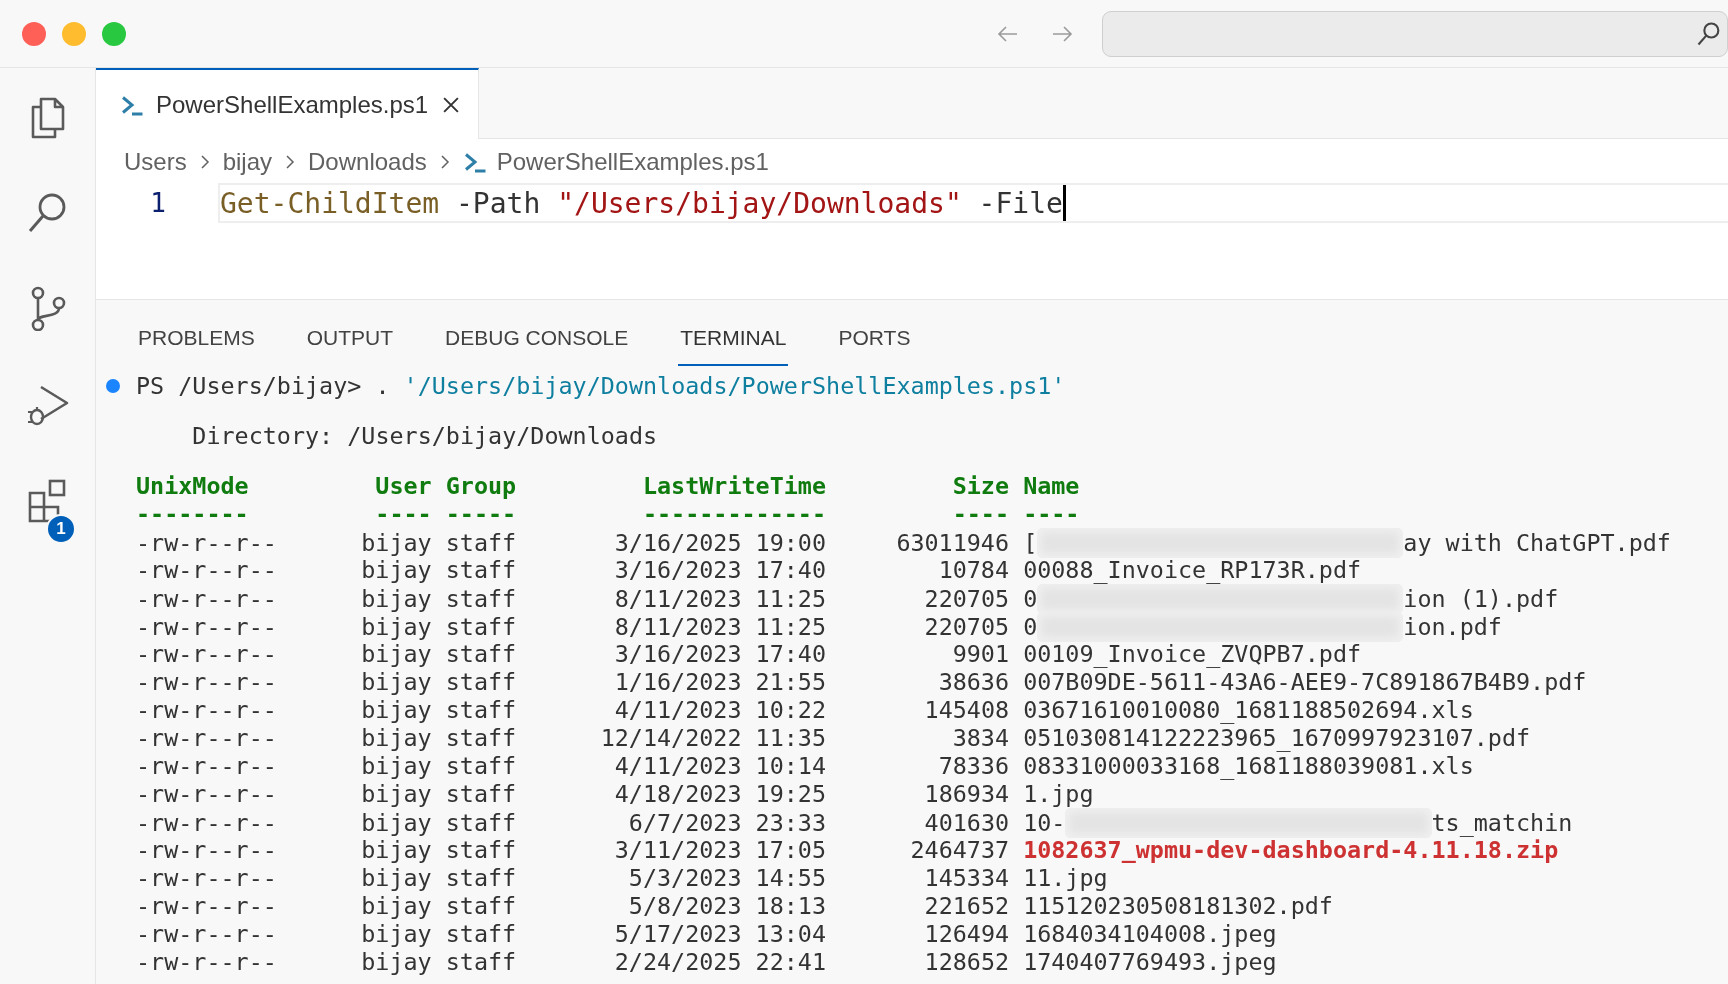 The height and width of the screenshot is (984, 1728). What do you see at coordinates (974, 682) in the screenshot?
I see `file-size: 38636` at bounding box center [974, 682].